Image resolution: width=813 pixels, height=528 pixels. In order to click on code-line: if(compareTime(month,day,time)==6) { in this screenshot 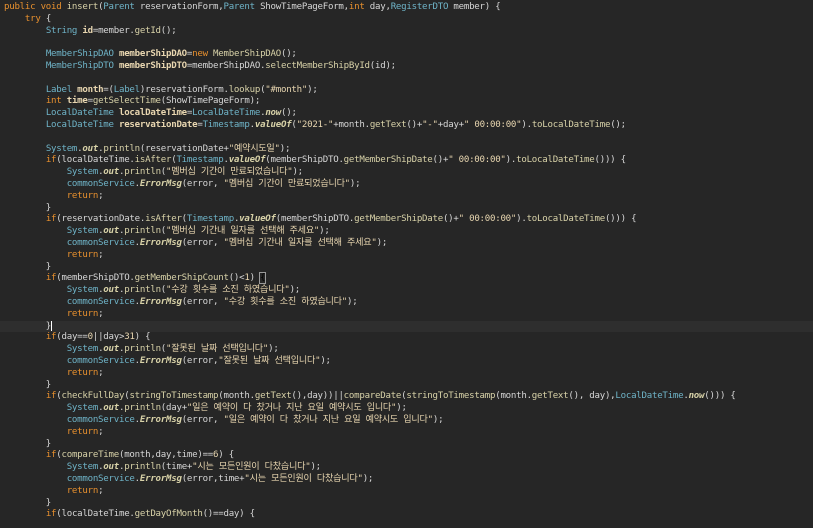, I will do `click(406, 456)`.